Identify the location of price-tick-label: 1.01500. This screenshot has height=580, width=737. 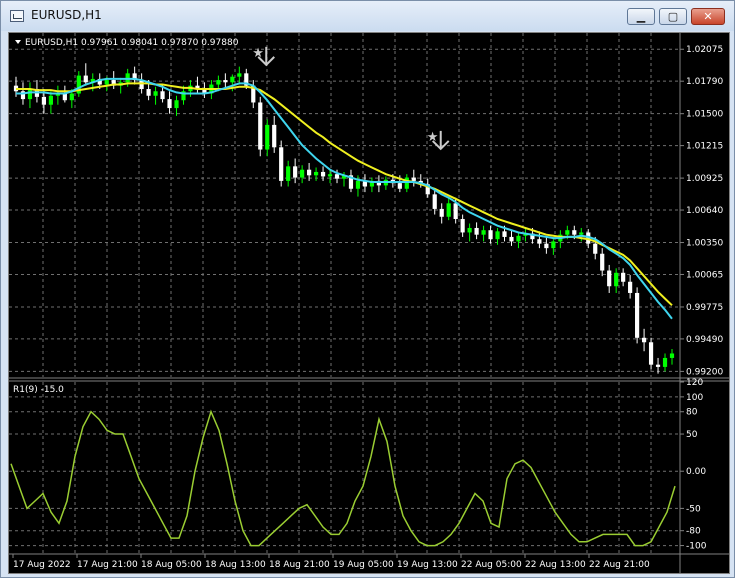
(704, 115).